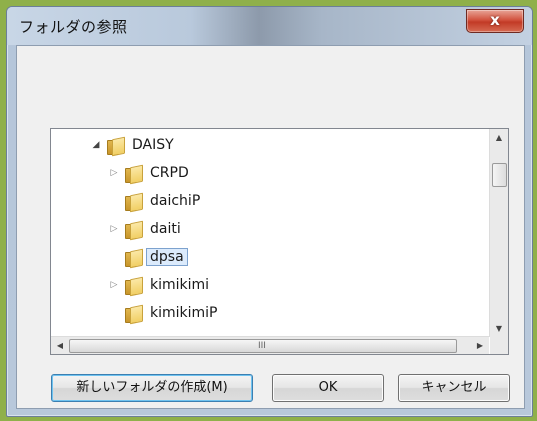  What do you see at coordinates (184, 313) in the screenshot?
I see `tree-item-label: kimikimiP` at bounding box center [184, 313].